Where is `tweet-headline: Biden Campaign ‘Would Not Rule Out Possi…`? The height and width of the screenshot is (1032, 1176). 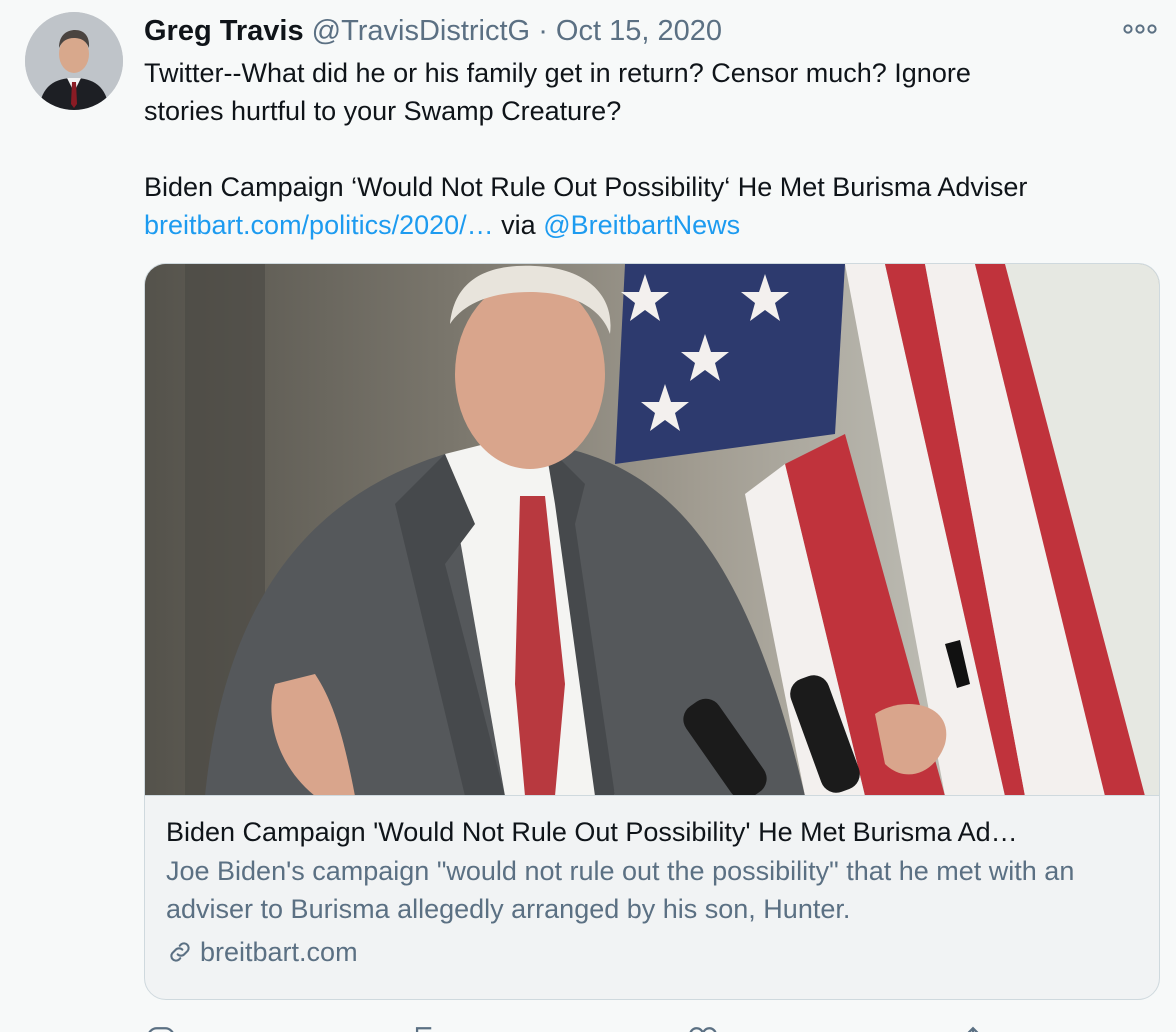 tweet-headline: Biden Campaign ‘Would Not Rule Out Possi… is located at coordinates (586, 187).